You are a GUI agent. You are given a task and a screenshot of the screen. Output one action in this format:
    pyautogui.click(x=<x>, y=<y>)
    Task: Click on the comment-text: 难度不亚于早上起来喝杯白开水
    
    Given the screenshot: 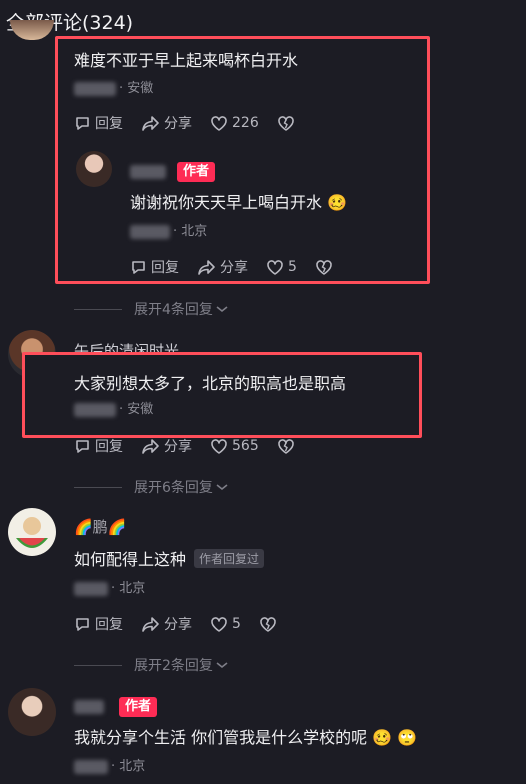 What is the action you would take?
    pyautogui.click(x=186, y=60)
    